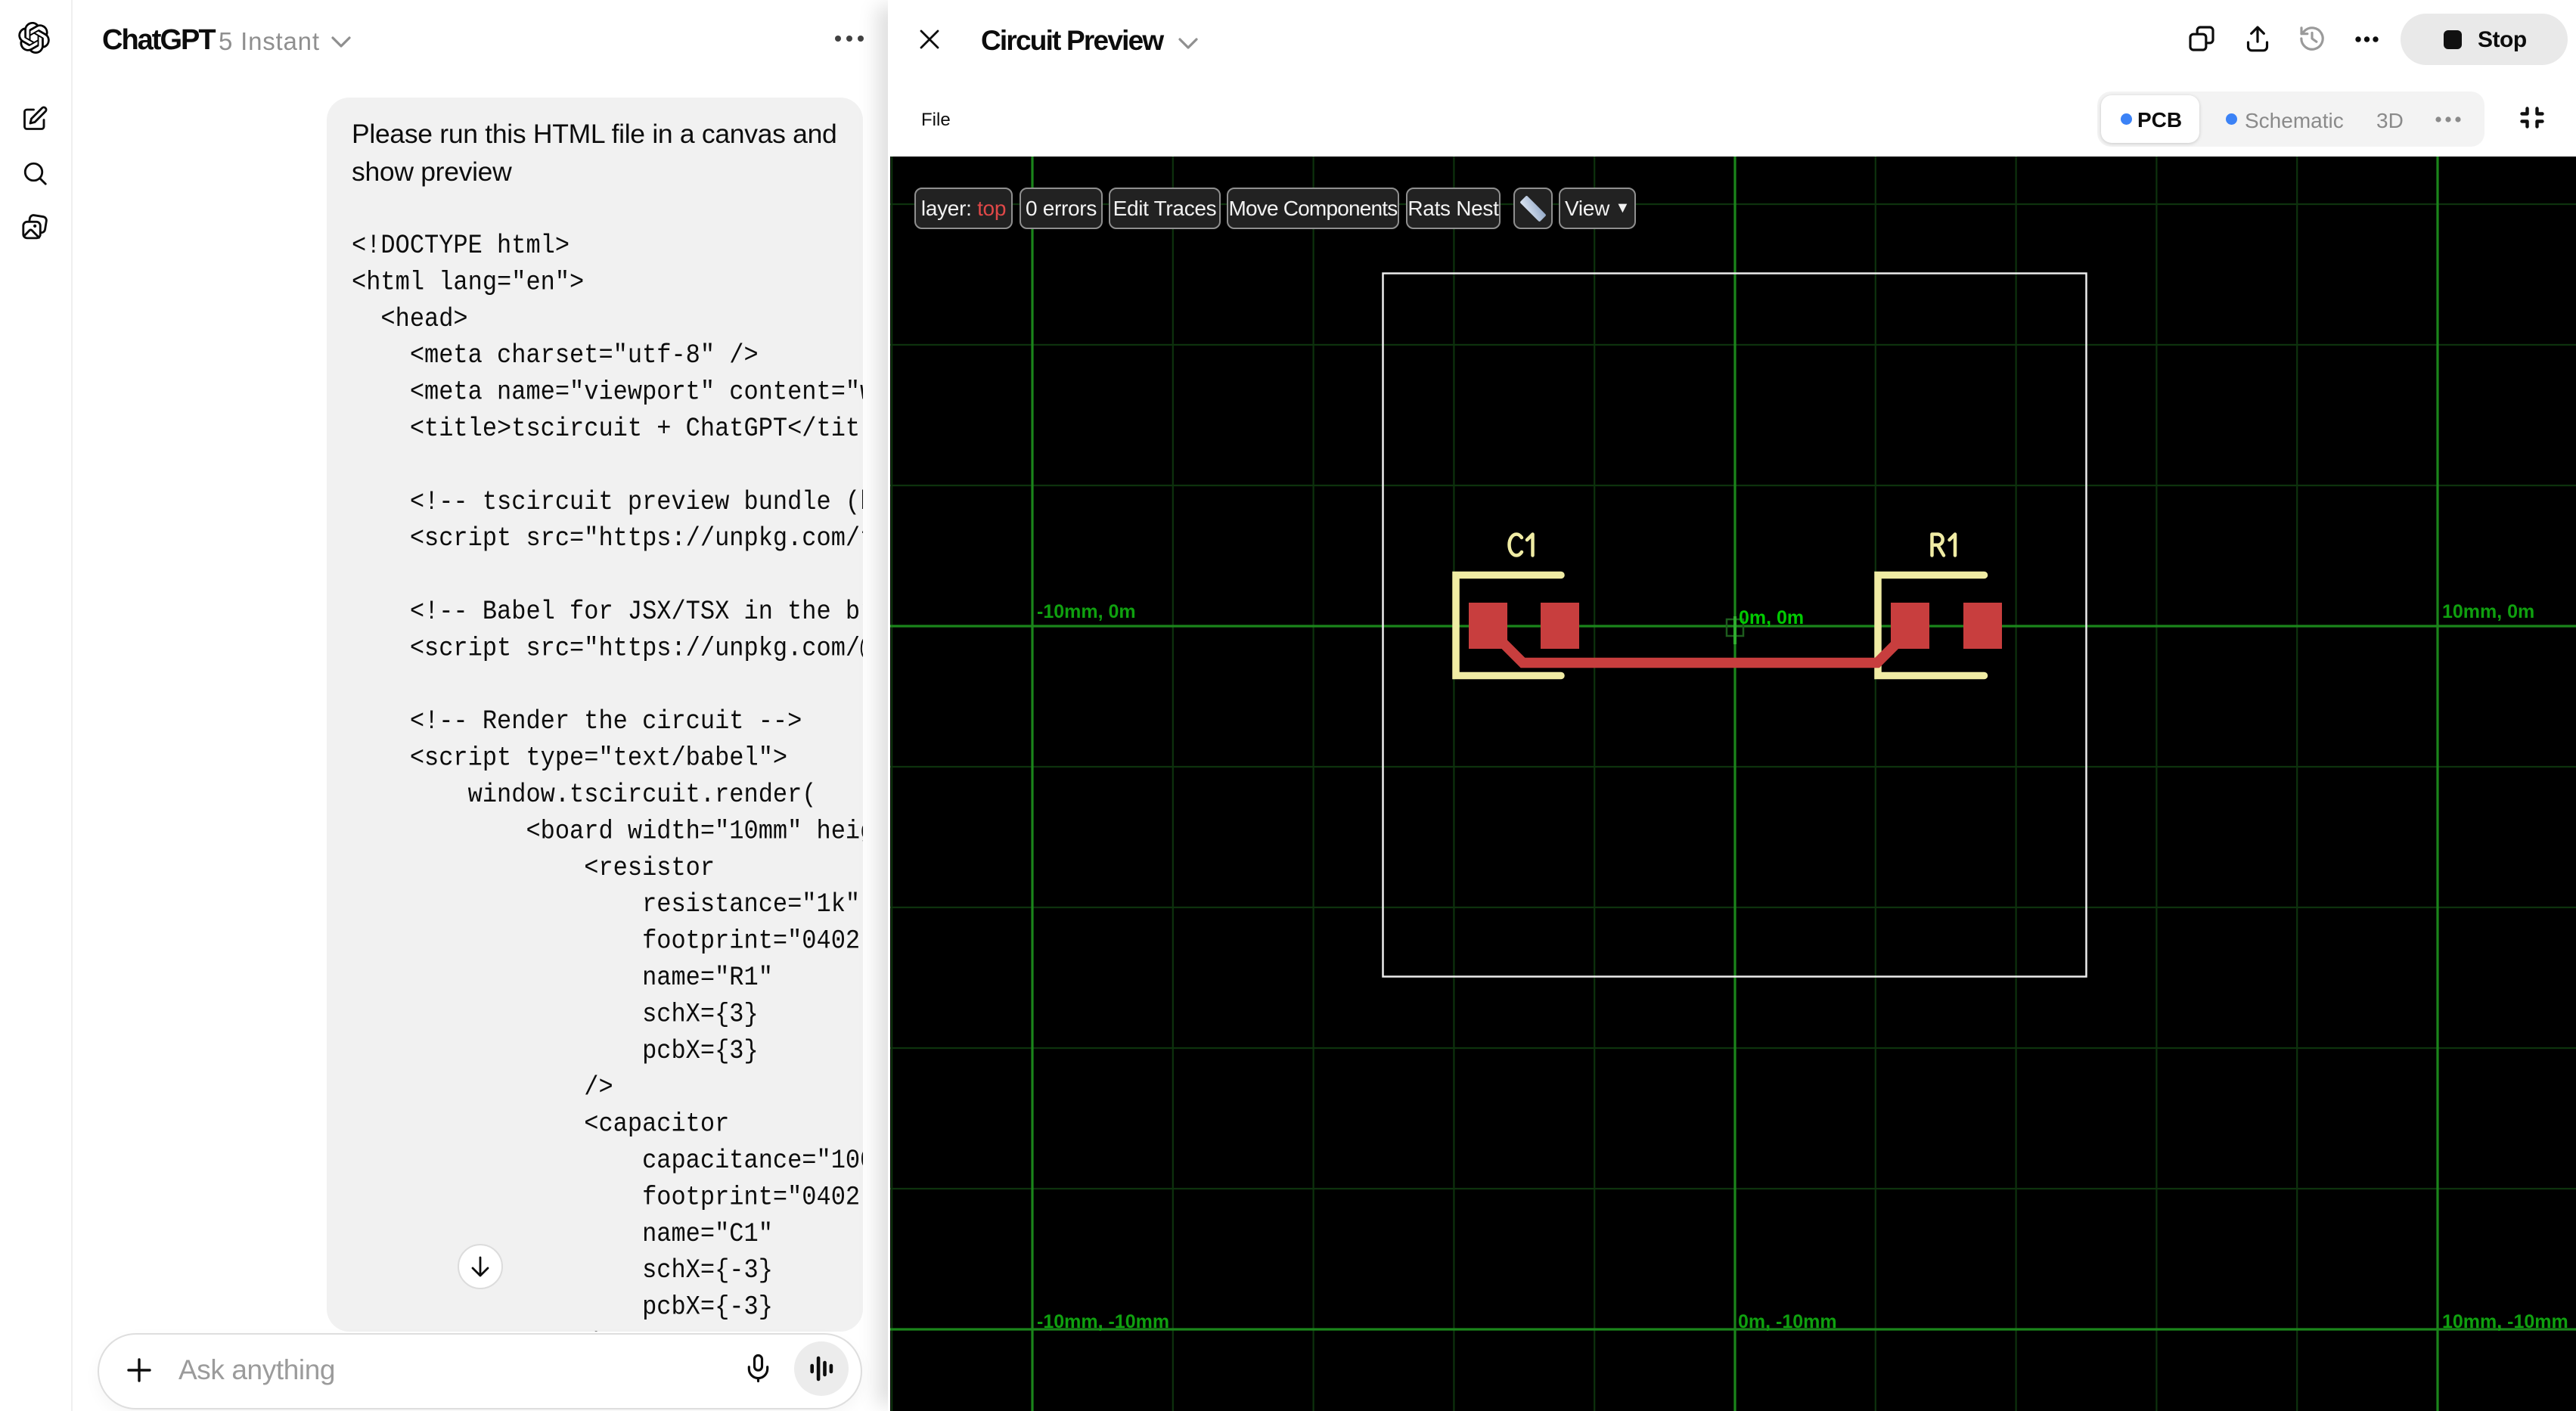 This screenshot has width=2576, height=1411. Describe the element at coordinates (1771, 617) in the screenshot. I see `svg-text: 0m, 0m` at that location.